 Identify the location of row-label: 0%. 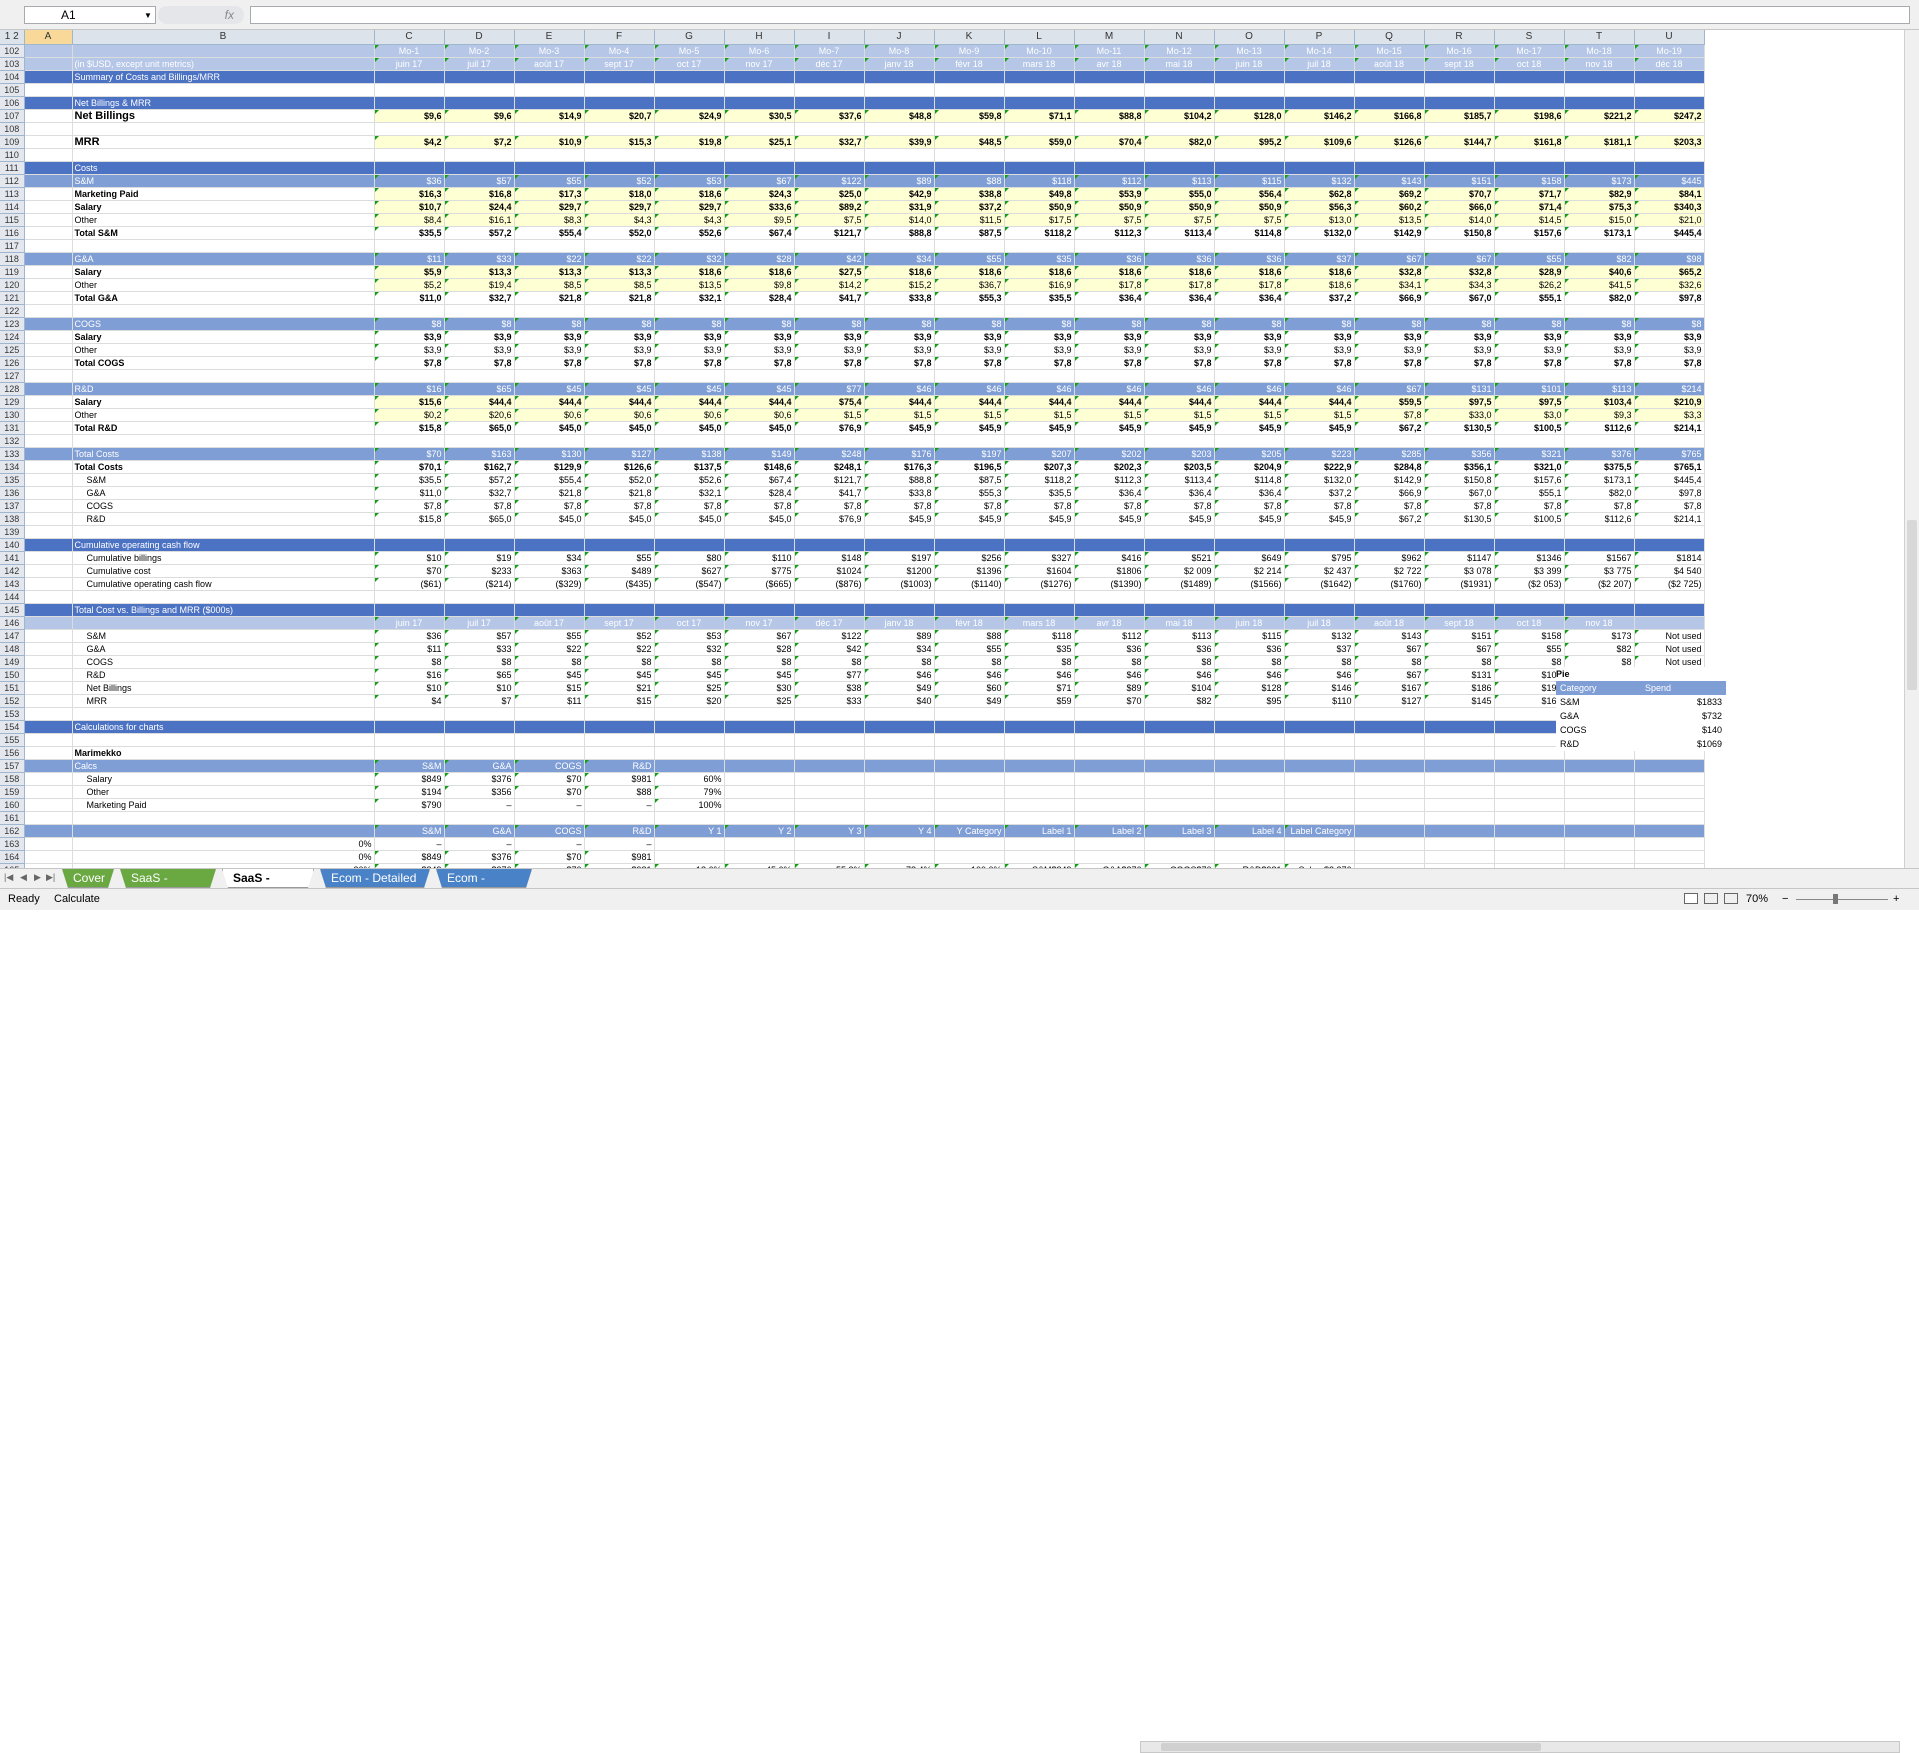
(223, 857).